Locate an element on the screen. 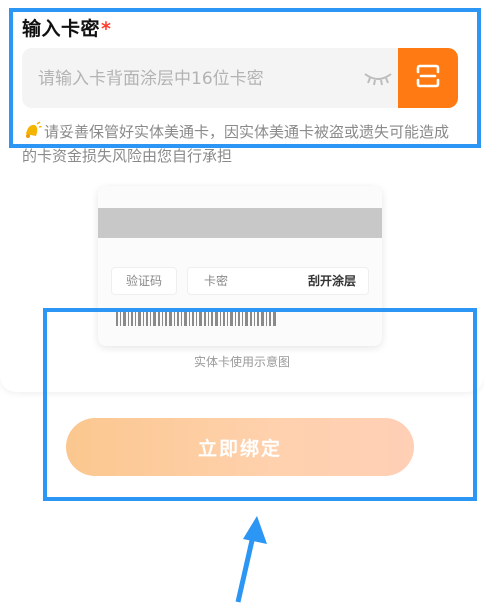  scratch-label: 刮开涂层 is located at coordinates (331, 281).